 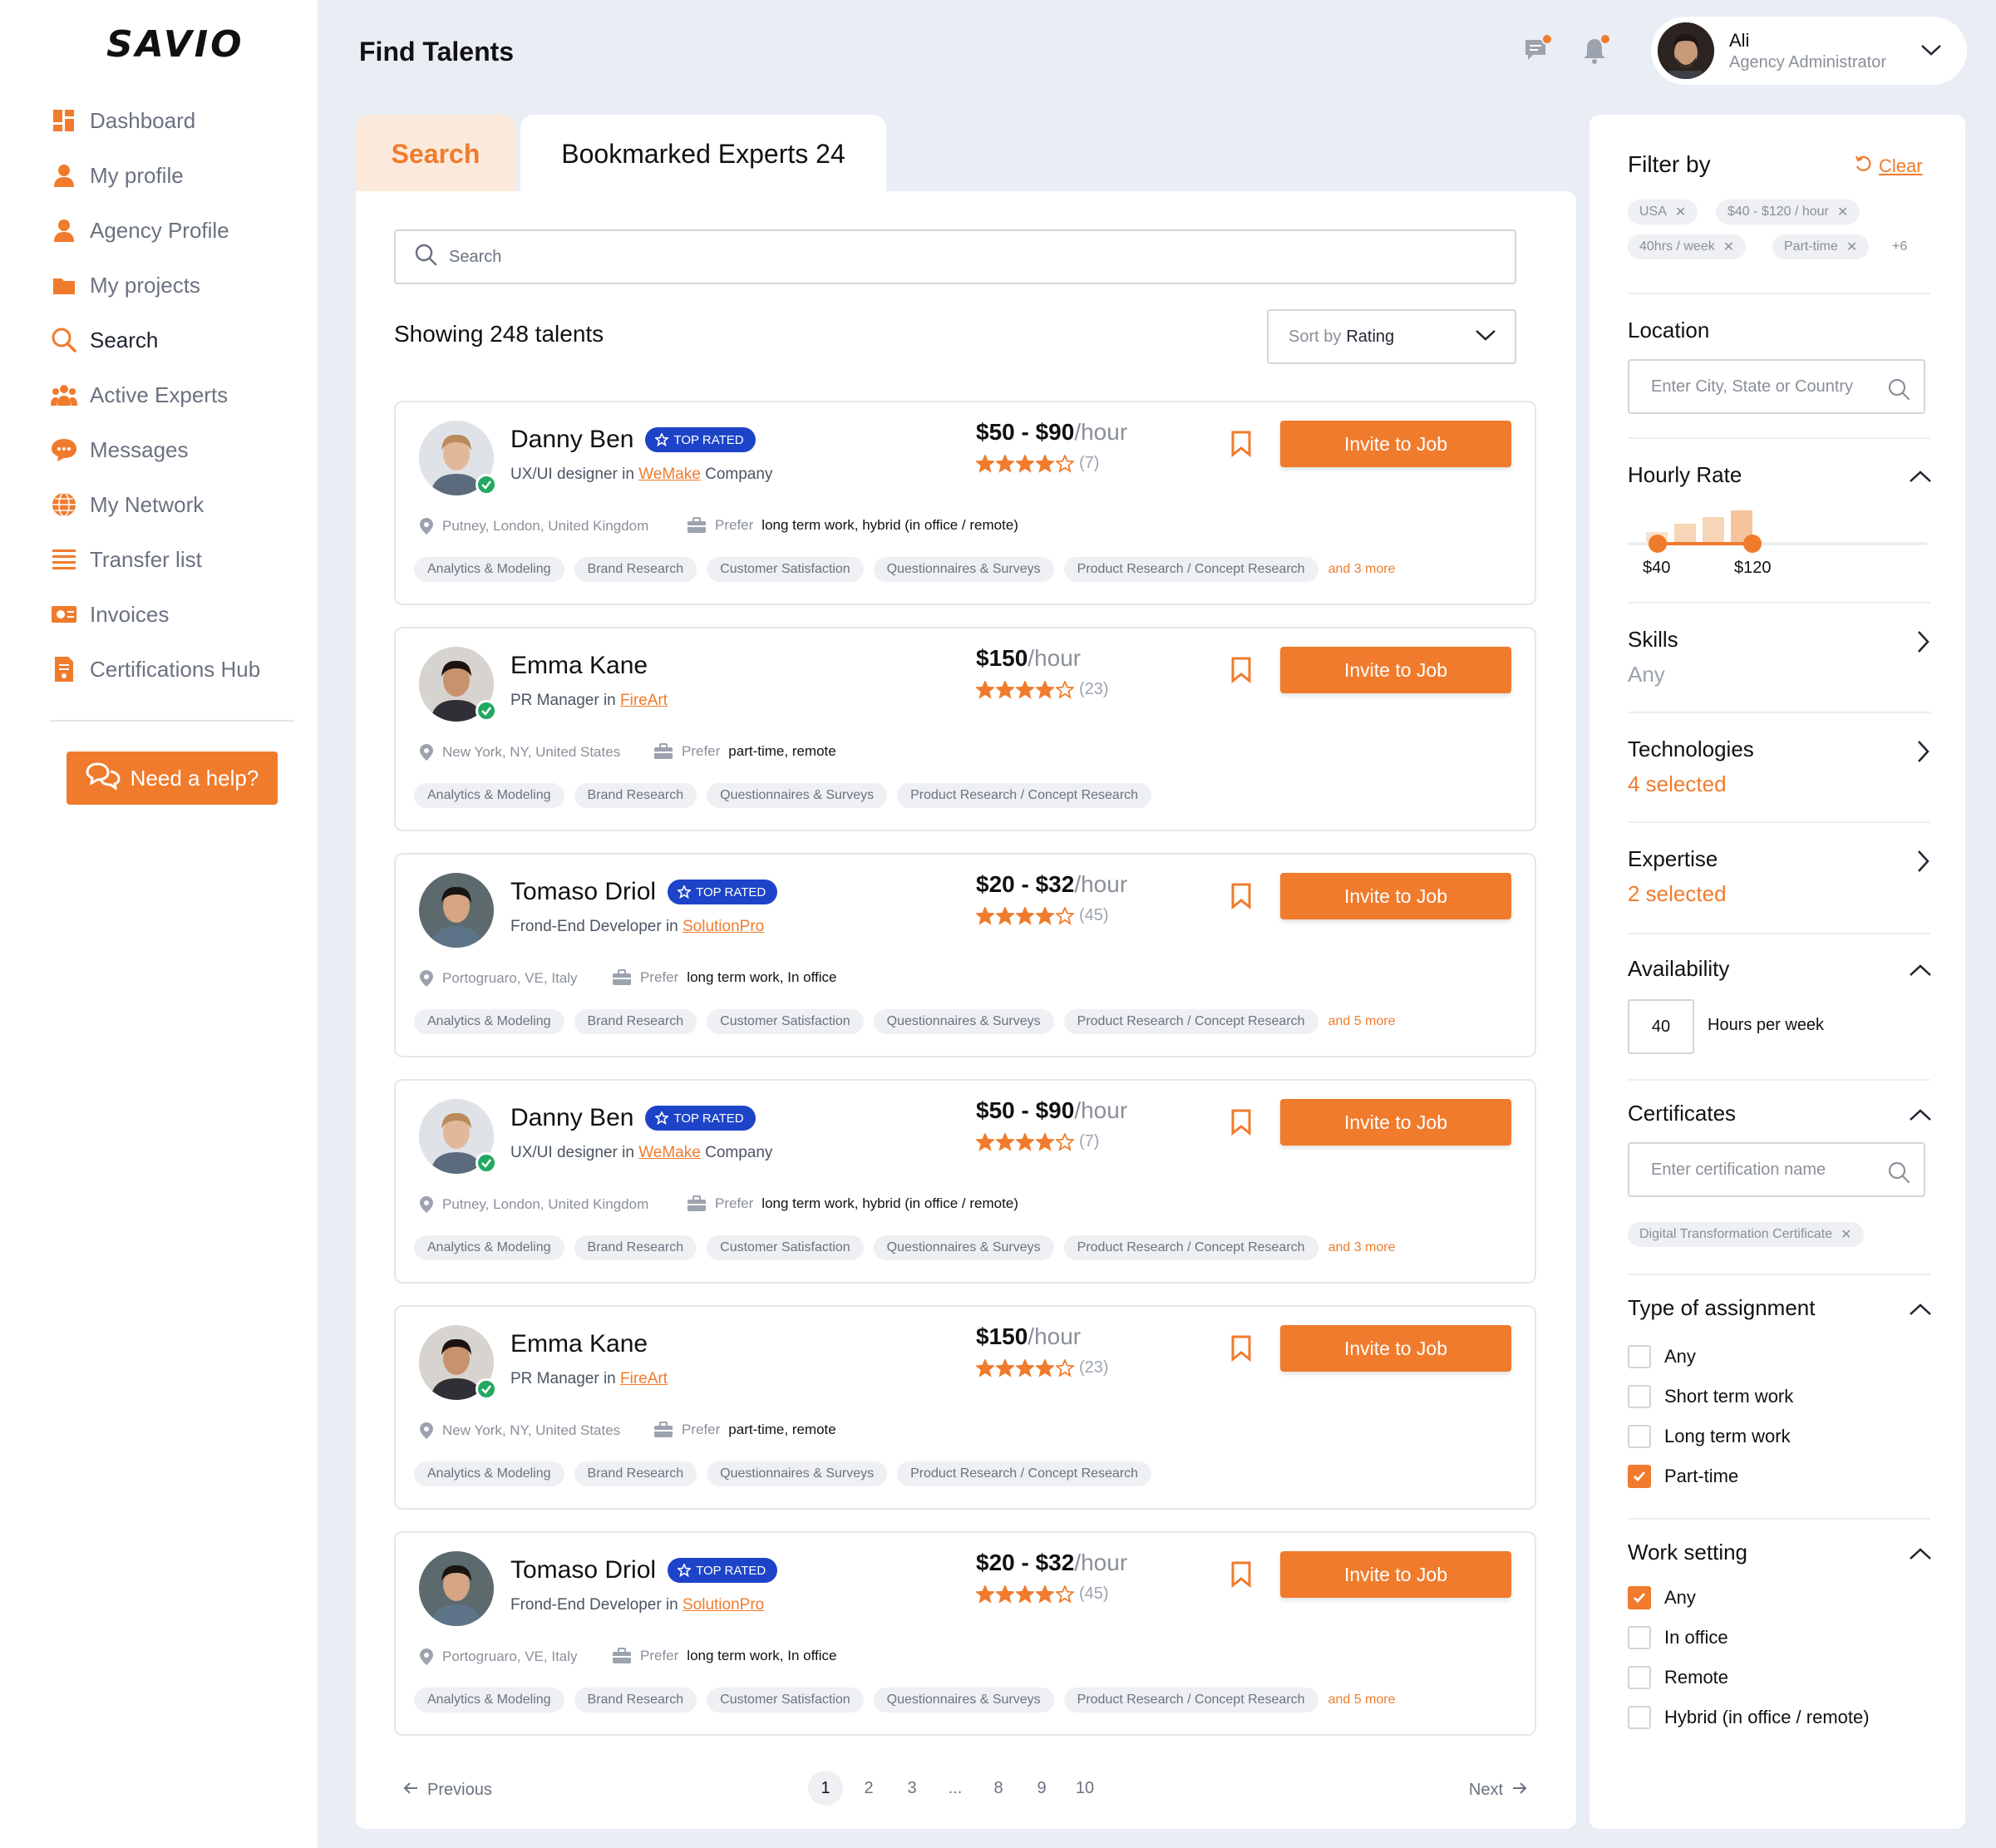 I want to click on filter-chip: 40hrs / week ✕, so click(x=1687, y=246).